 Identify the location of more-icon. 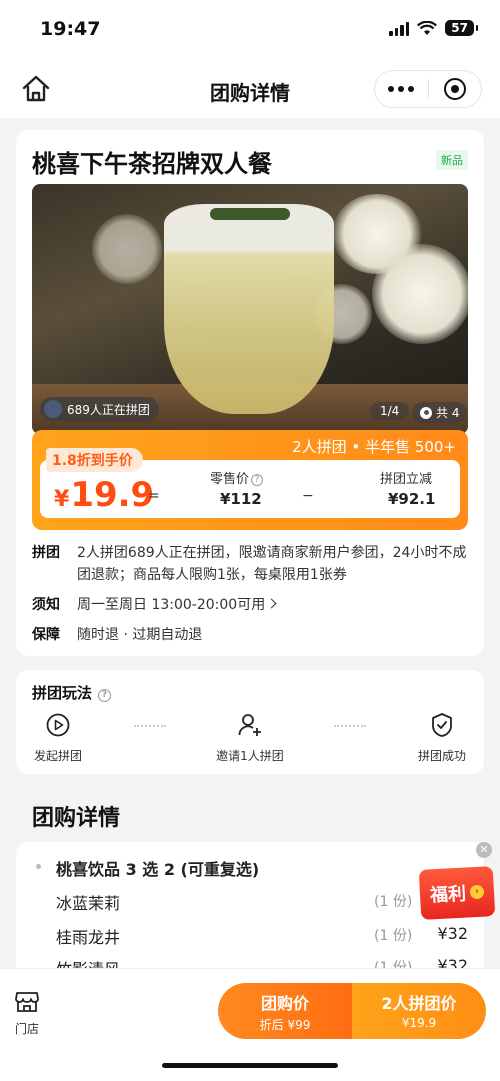
(401, 89).